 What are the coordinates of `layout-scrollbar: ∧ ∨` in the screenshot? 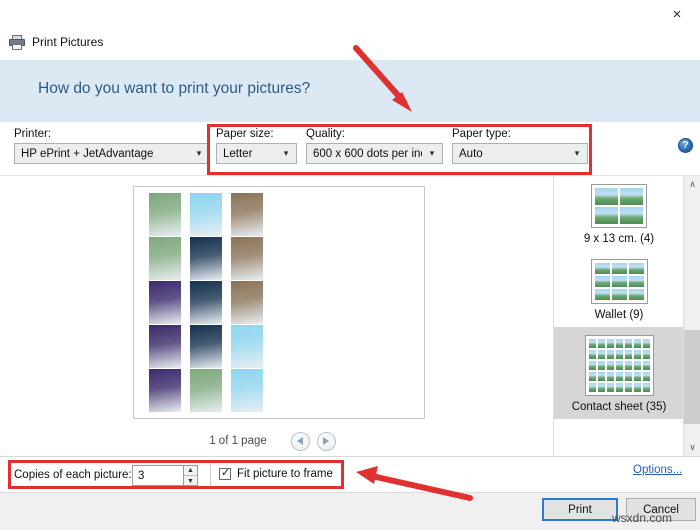 It's located at (691, 316).